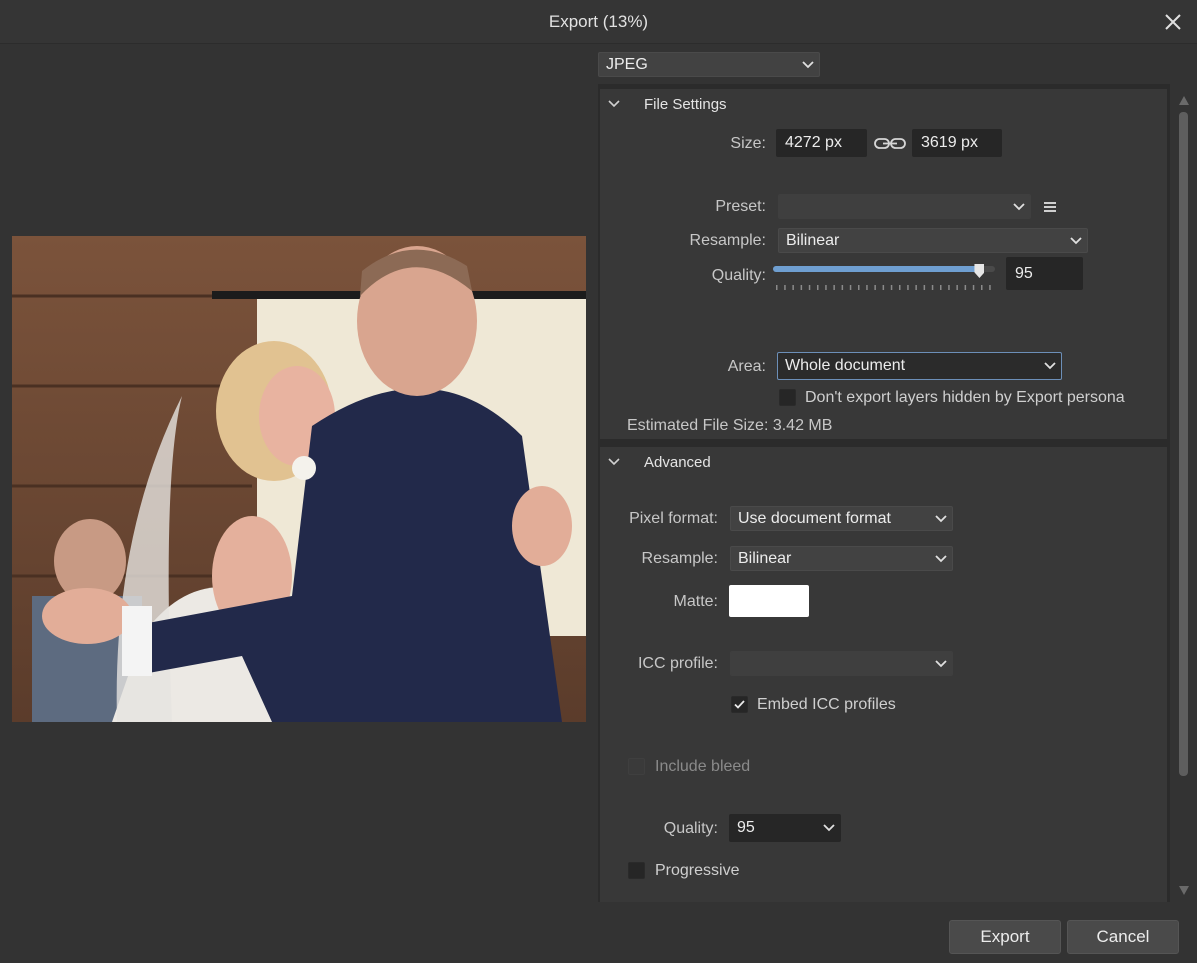  What do you see at coordinates (685, 104) in the screenshot?
I see `file-settings-title: File Settings` at bounding box center [685, 104].